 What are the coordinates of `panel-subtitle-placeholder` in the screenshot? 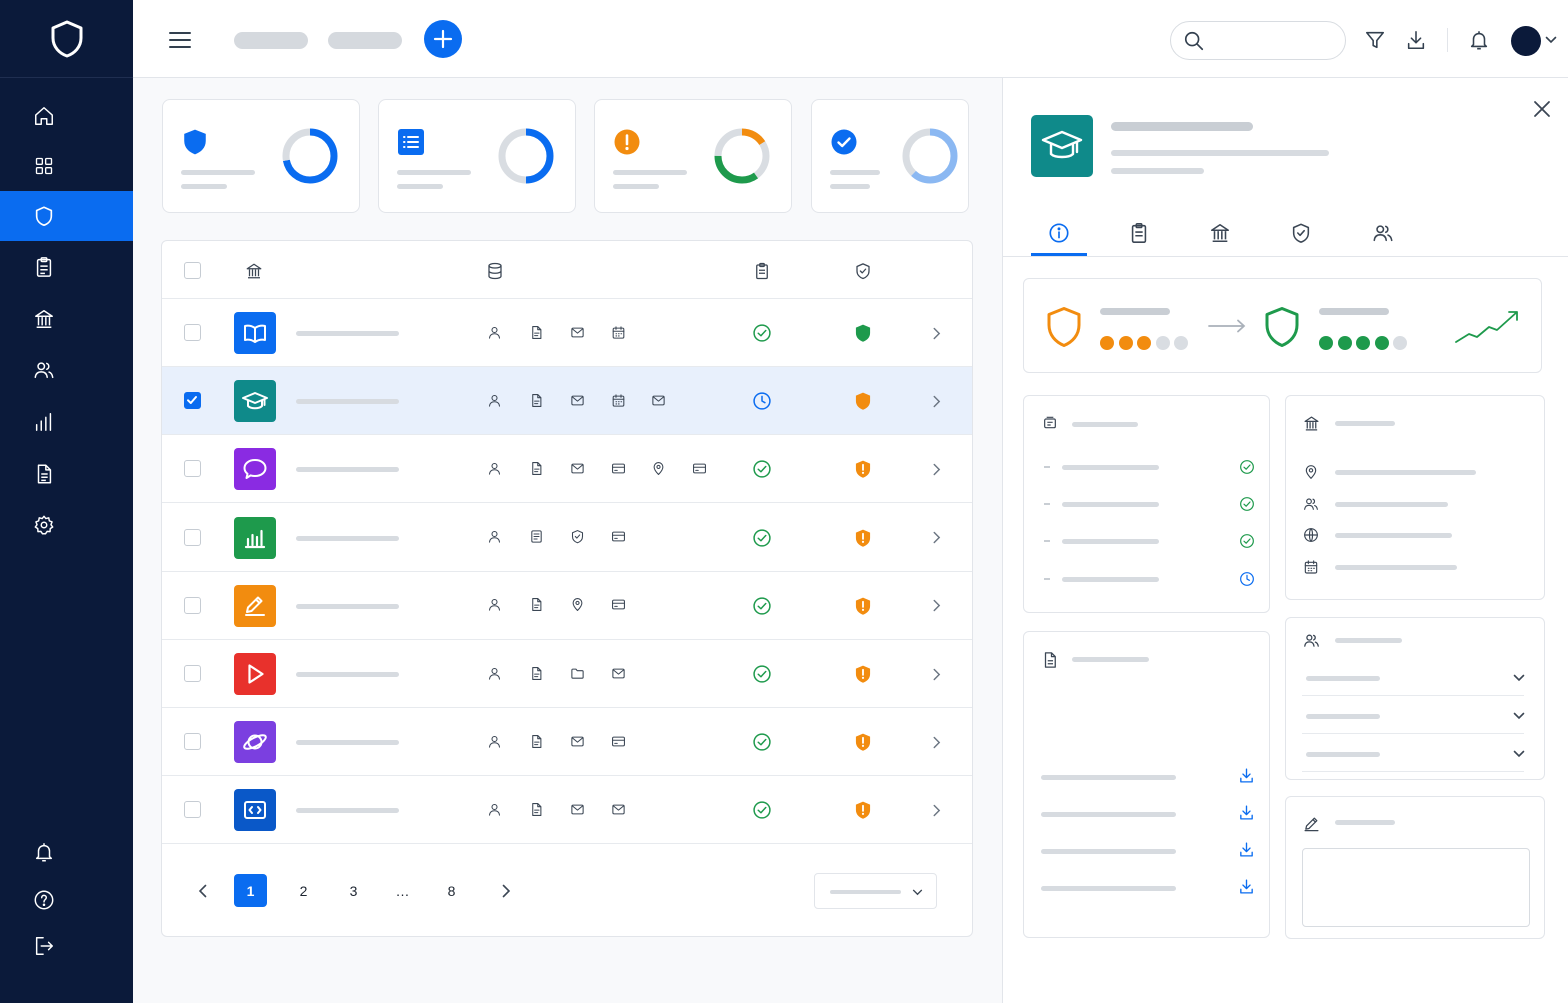 It's located at (1220, 153).